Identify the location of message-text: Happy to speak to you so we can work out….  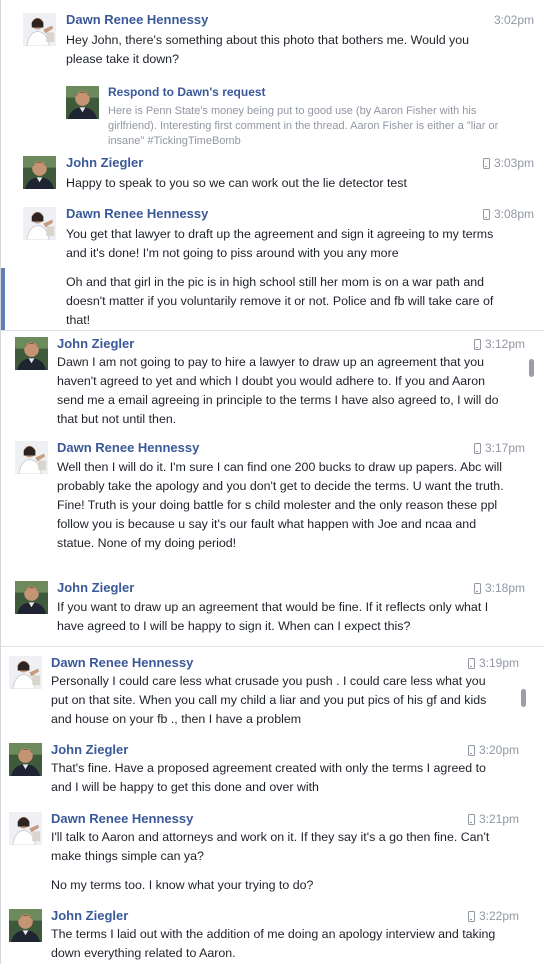
(236, 183).